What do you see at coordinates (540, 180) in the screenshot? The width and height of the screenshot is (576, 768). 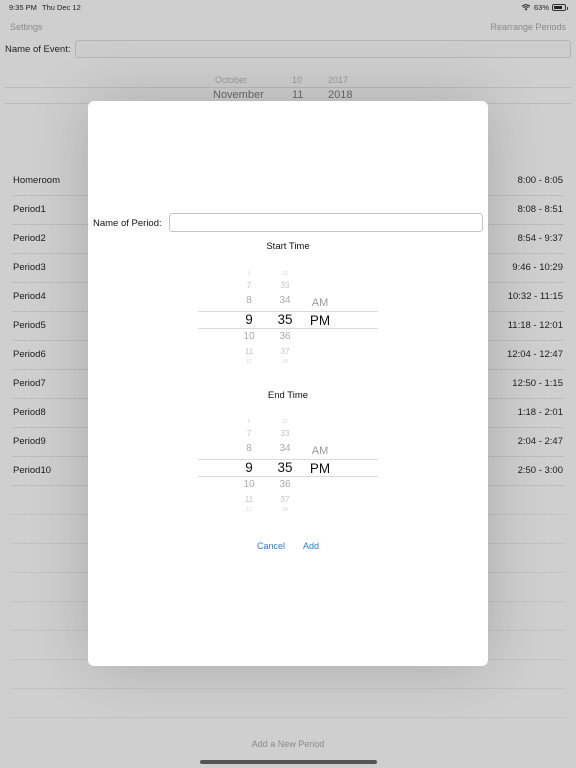 I see `period-time: 8:00 - 8:05` at bounding box center [540, 180].